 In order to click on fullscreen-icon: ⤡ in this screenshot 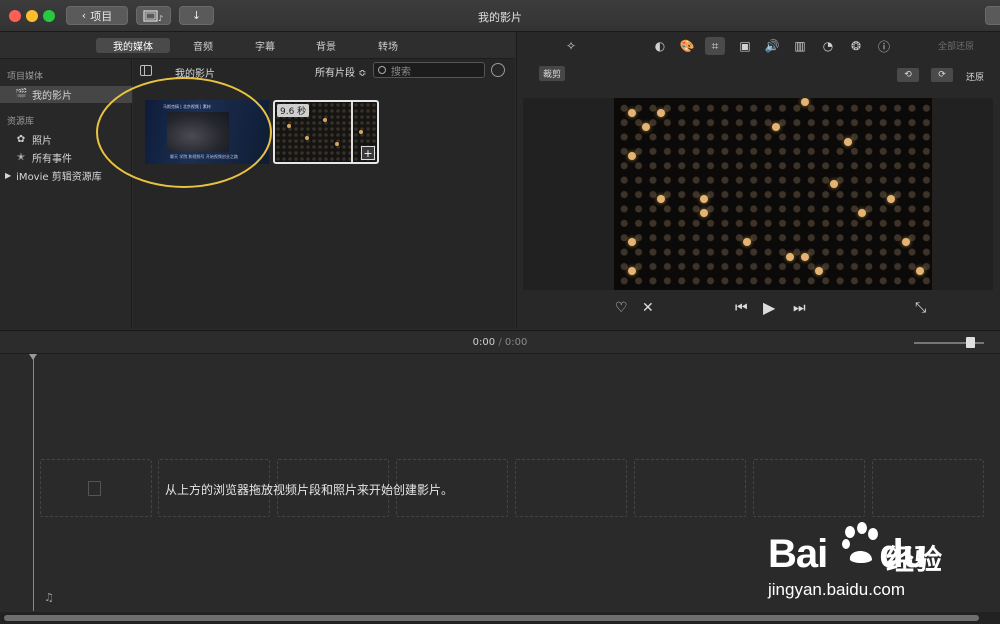, I will do `click(920, 308)`.